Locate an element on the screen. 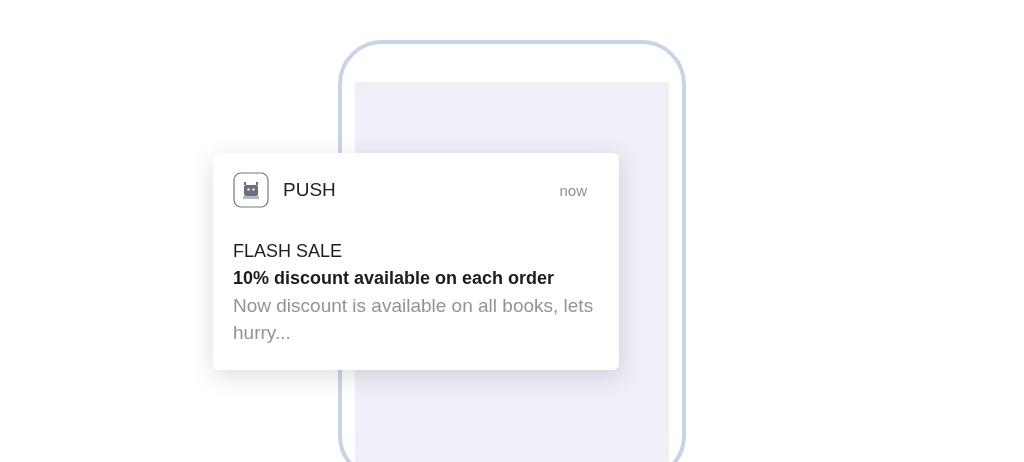 The height and width of the screenshot is (462, 1024). notification-time: now is located at coordinates (573, 190).